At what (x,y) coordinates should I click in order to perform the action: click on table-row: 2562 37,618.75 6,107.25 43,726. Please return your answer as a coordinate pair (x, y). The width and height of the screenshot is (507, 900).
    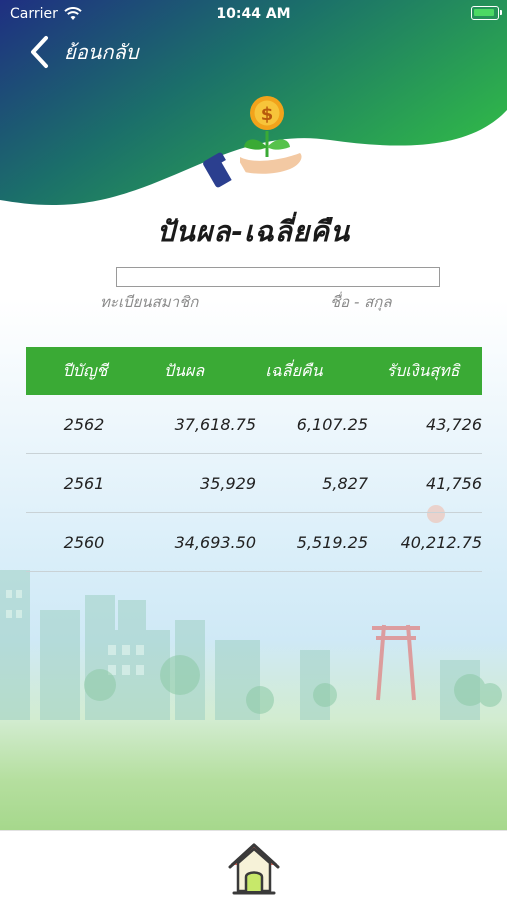
    Looking at the image, I should click on (254, 424).